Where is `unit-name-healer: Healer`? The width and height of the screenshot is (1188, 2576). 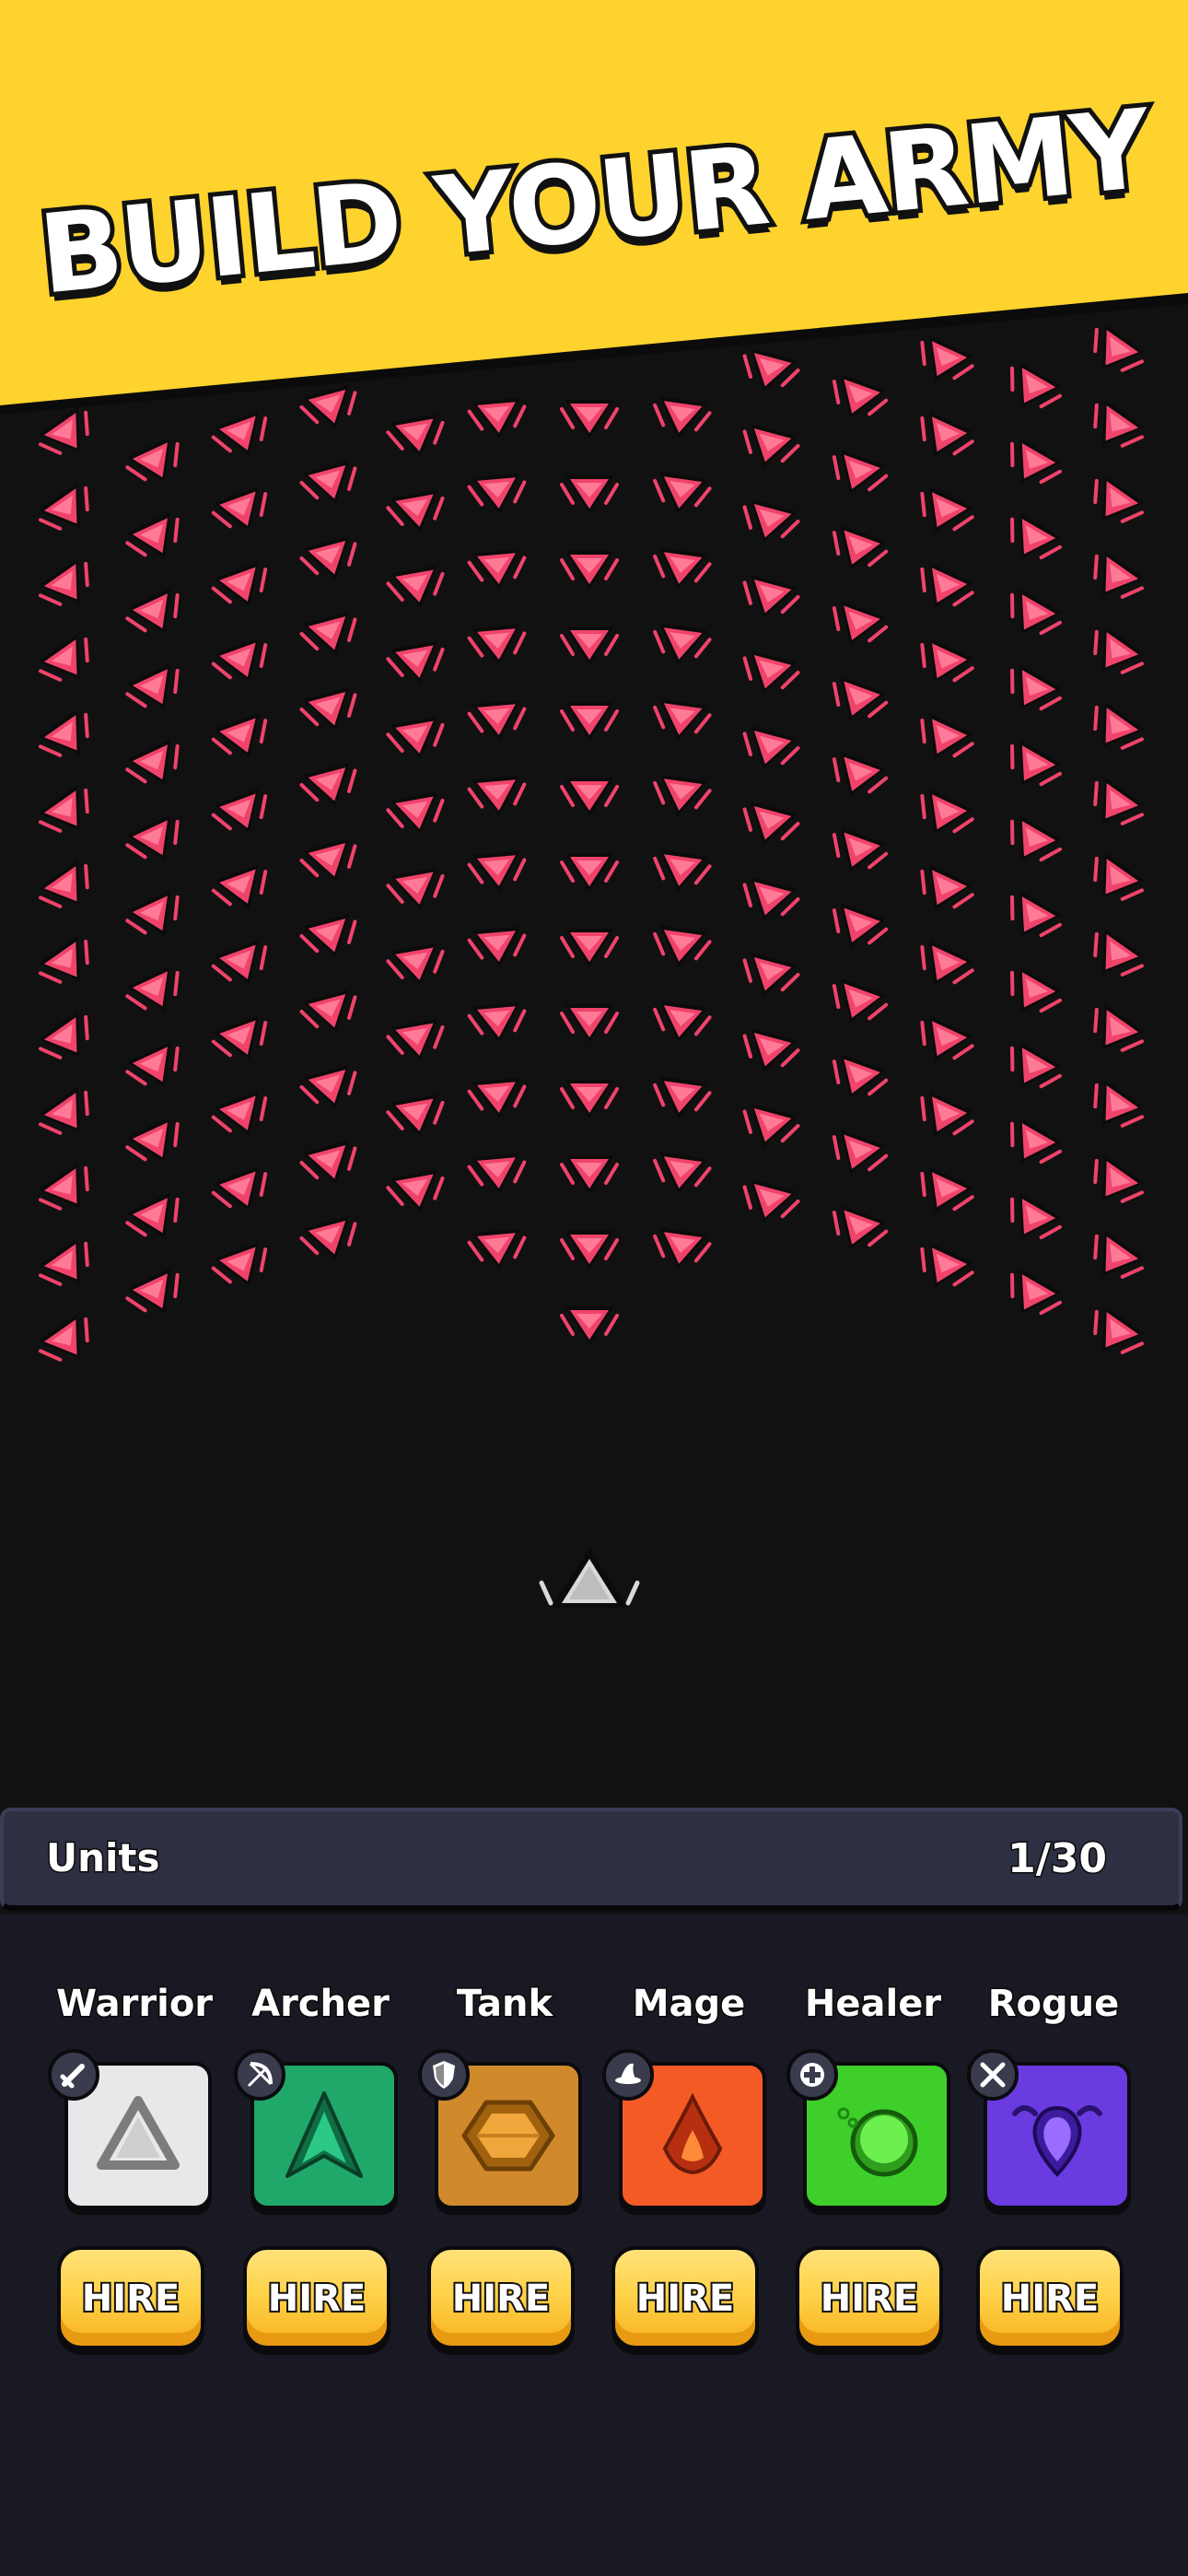 unit-name-healer: Healer is located at coordinates (872, 2004).